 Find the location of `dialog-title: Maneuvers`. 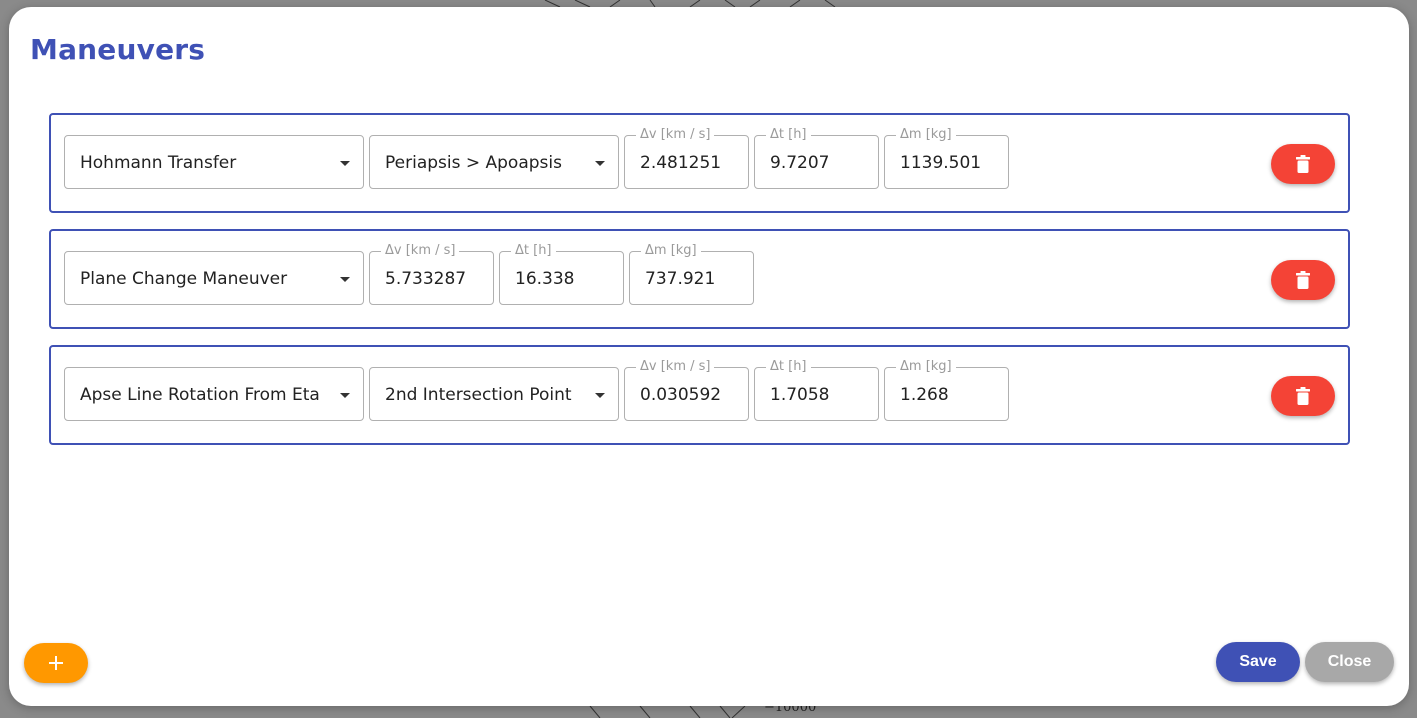

dialog-title: Maneuvers is located at coordinates (118, 49).